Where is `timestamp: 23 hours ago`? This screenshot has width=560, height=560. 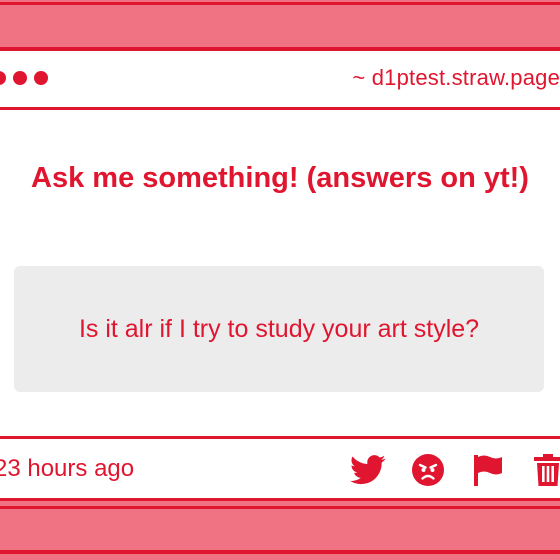 timestamp: 23 hours ago is located at coordinates (67, 468).